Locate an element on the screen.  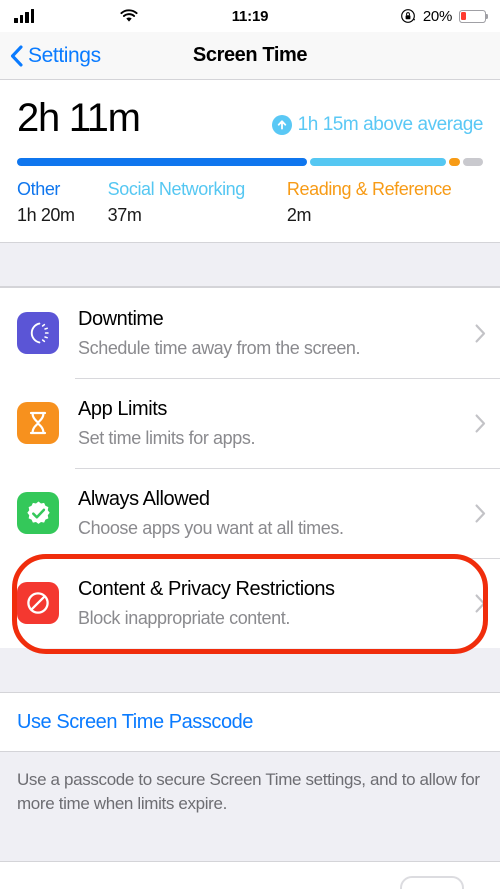
partial-toggle-shape is located at coordinates (432, 882).